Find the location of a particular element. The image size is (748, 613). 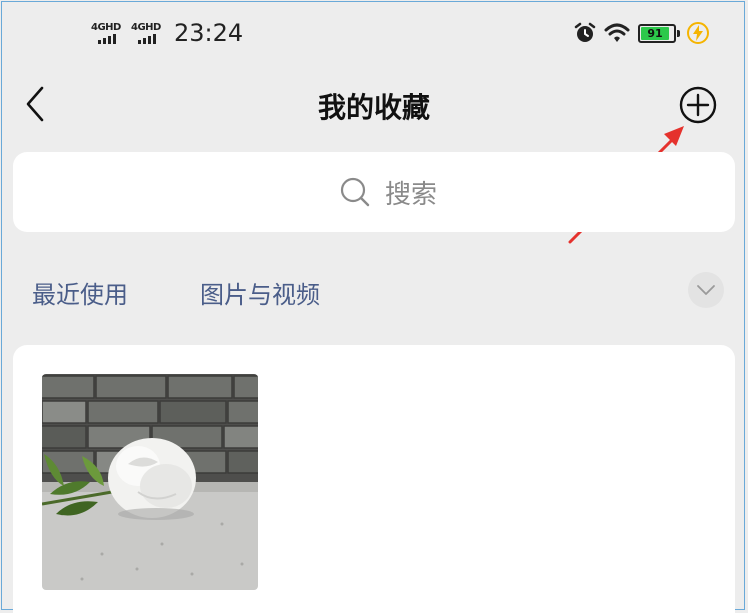

signal-indicator-1: 4GHD is located at coordinates (109, 35).